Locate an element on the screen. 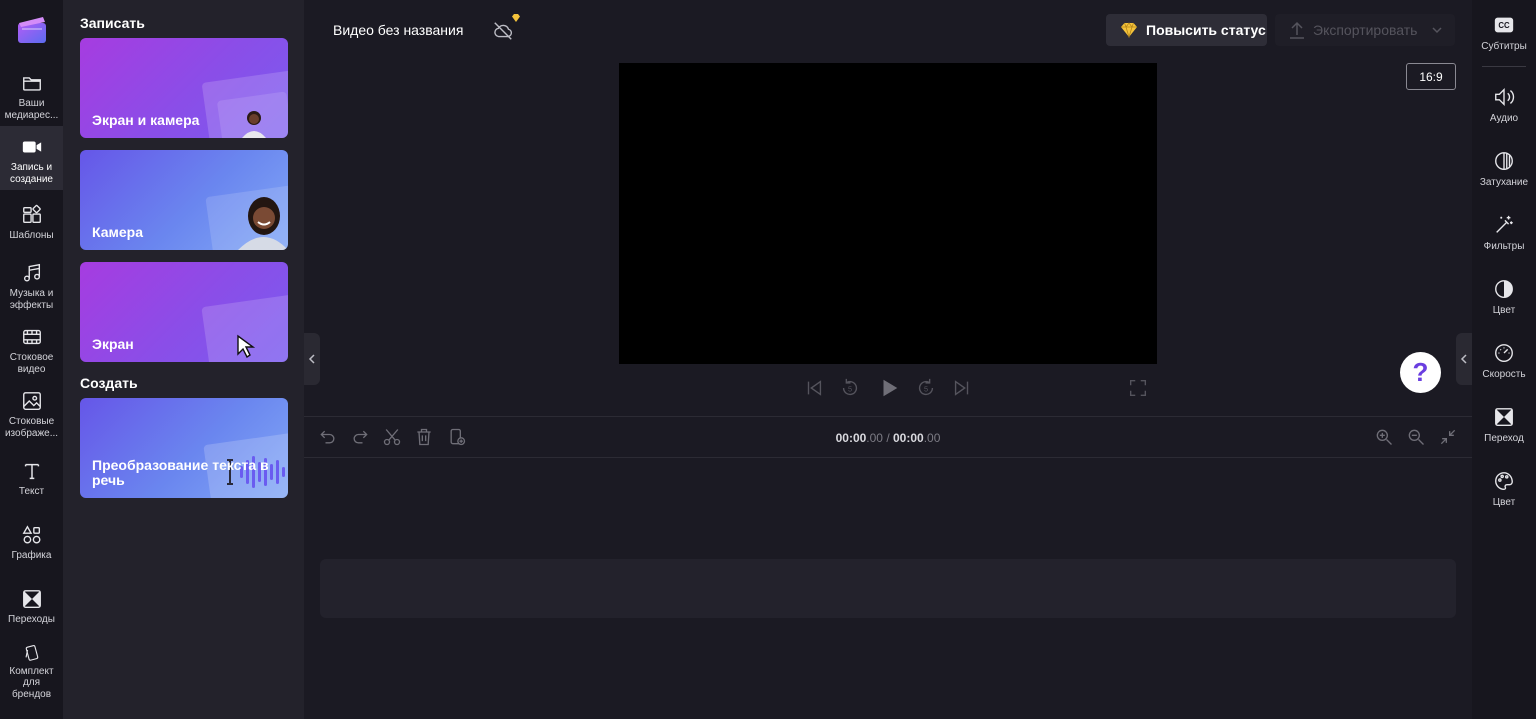  nav-label: Комплект для брендов is located at coordinates (31, 682).